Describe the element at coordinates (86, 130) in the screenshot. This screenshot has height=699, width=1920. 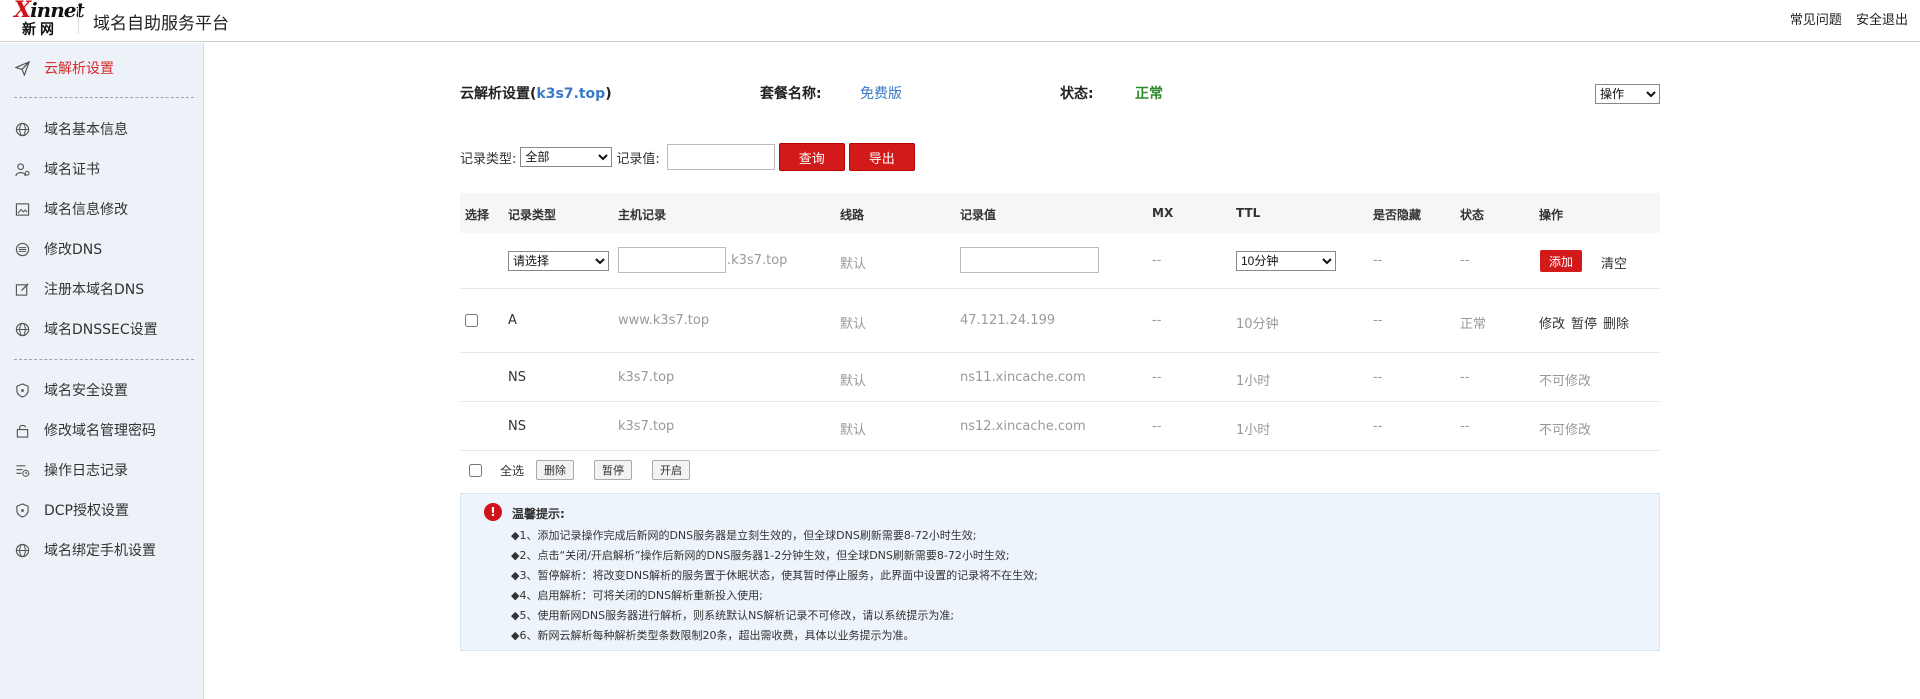
I see `sidebar-item-label: 域名基本信息` at that location.